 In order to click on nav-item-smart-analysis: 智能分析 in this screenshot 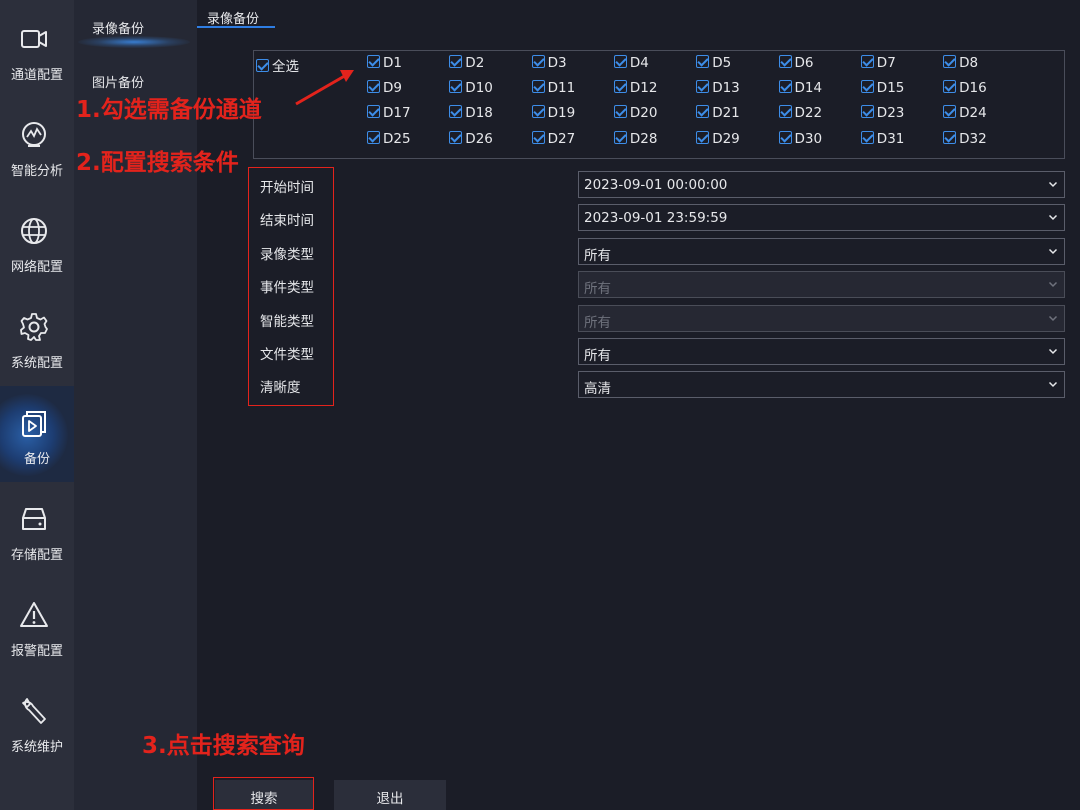, I will do `click(37, 146)`.